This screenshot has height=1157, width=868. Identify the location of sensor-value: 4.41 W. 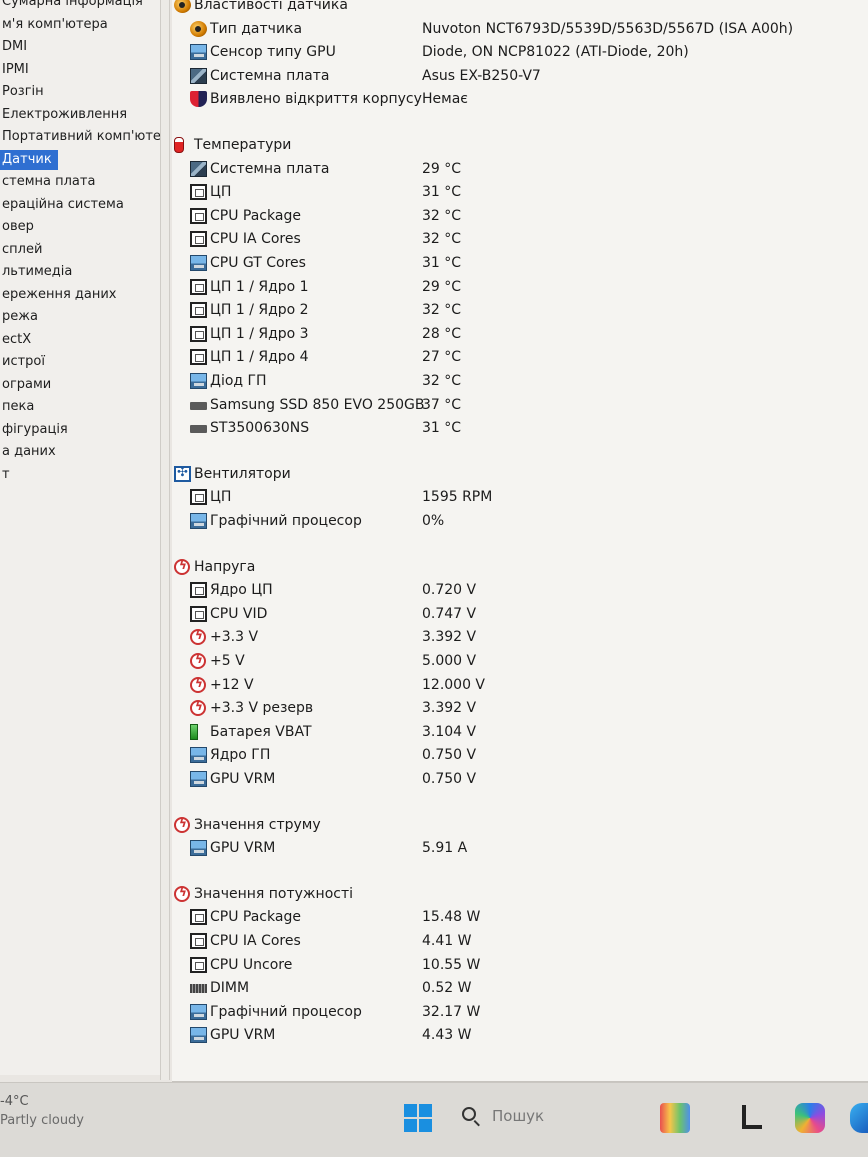
(447, 941).